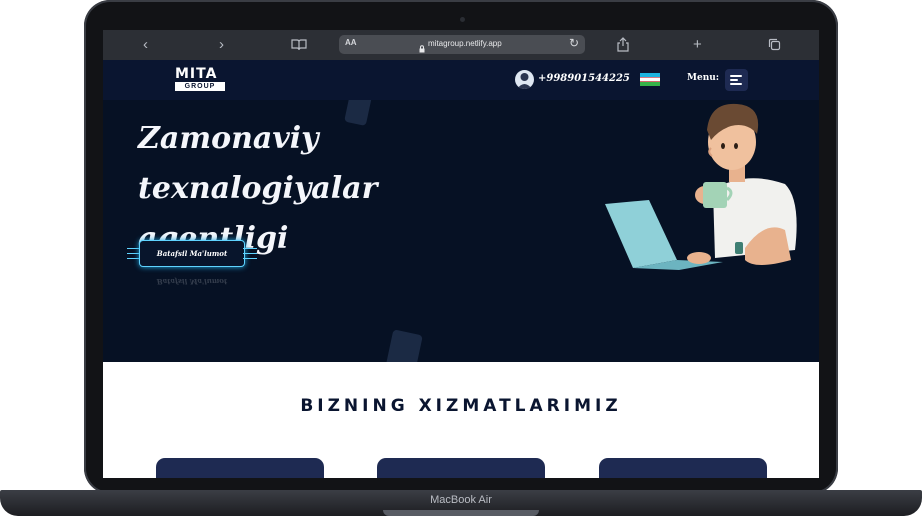  I want to click on logo-text: MITA, so click(196, 74).